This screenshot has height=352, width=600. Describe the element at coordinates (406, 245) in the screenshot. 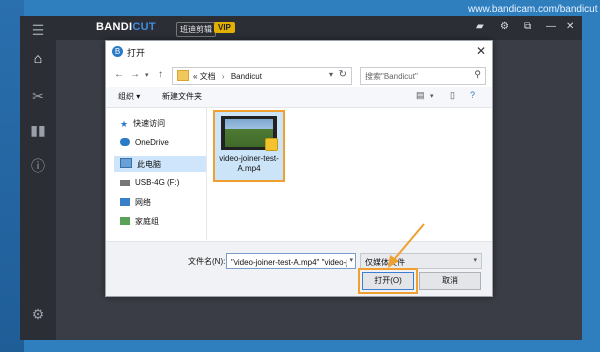

I see `annotation-arrow` at that location.